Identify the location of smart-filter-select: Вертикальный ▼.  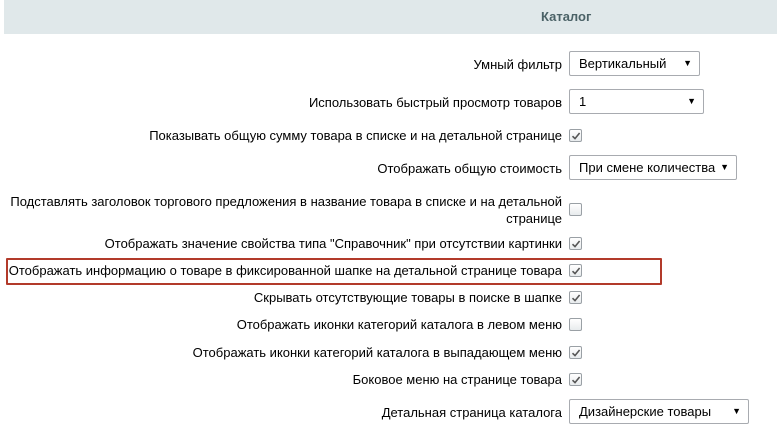
(634, 63).